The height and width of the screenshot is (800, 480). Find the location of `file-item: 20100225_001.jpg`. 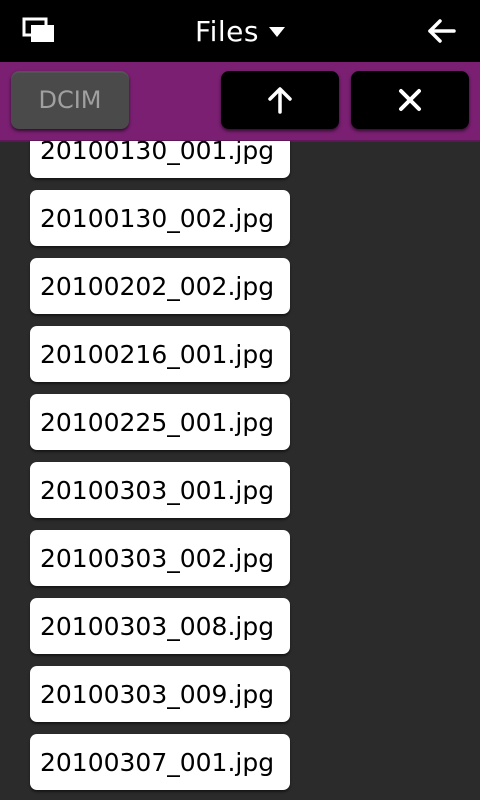

file-item: 20100225_001.jpg is located at coordinates (160, 422).